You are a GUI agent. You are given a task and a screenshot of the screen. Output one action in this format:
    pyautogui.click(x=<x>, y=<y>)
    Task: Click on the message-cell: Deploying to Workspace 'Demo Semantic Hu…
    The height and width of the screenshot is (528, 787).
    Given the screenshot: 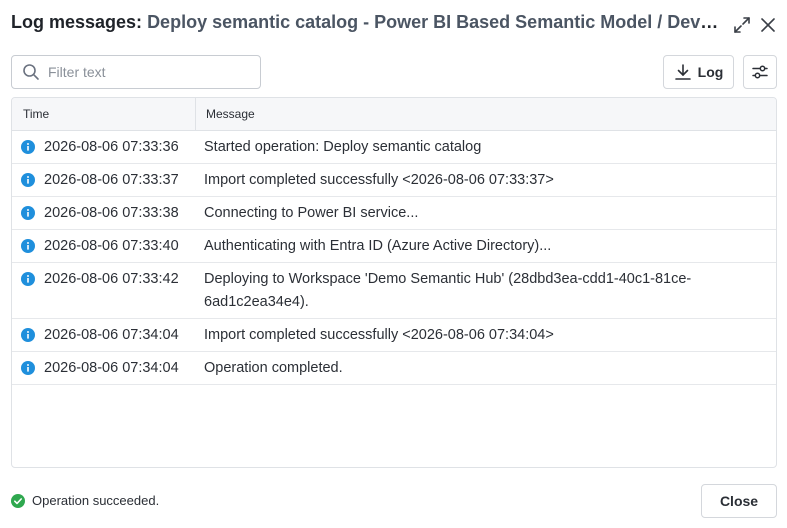 What is the action you would take?
    pyautogui.click(x=448, y=290)
    